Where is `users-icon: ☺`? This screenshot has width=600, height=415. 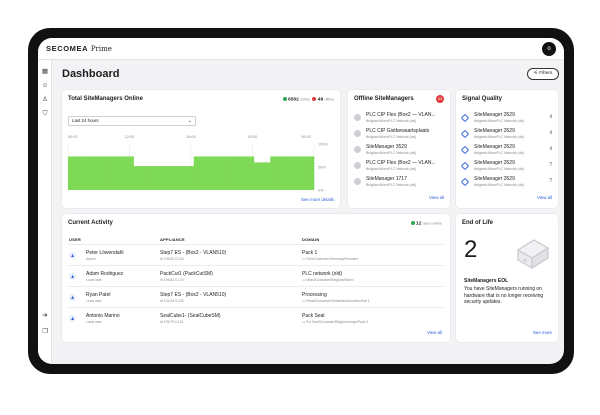
users-icon: ☺ is located at coordinates (45, 86).